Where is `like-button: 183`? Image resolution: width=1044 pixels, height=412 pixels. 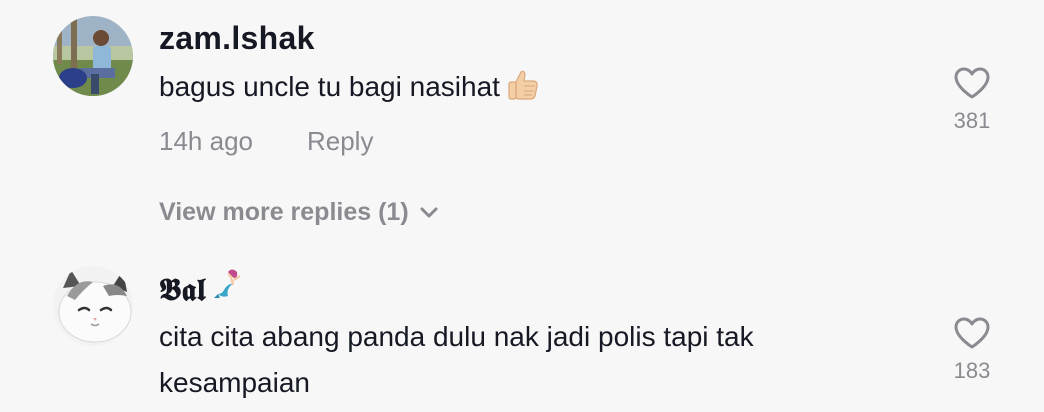
like-button: 183 is located at coordinates (972, 350).